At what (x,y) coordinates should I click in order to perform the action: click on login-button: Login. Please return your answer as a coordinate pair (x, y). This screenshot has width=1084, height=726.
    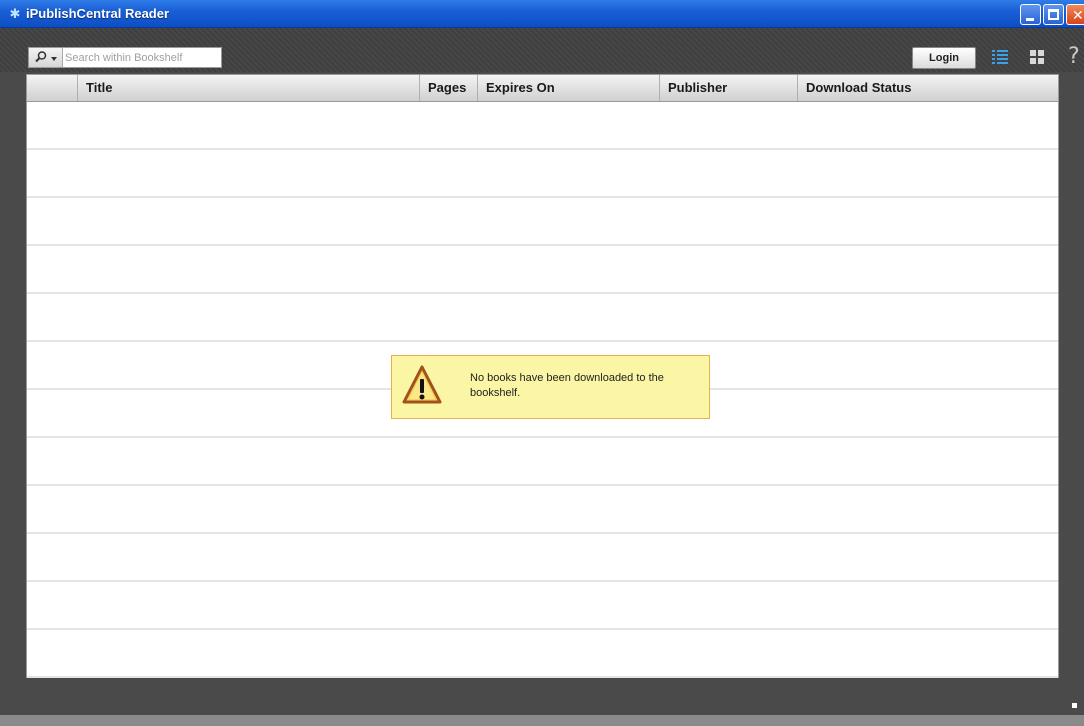
    Looking at the image, I should click on (944, 58).